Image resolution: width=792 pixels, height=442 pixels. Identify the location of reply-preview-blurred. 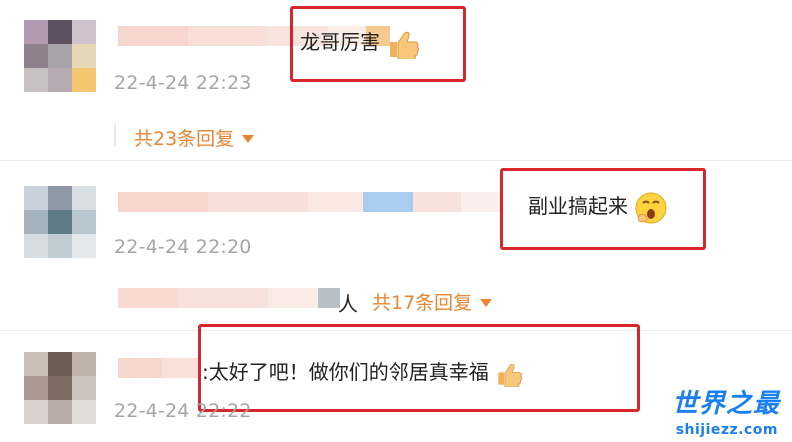
(229, 298).